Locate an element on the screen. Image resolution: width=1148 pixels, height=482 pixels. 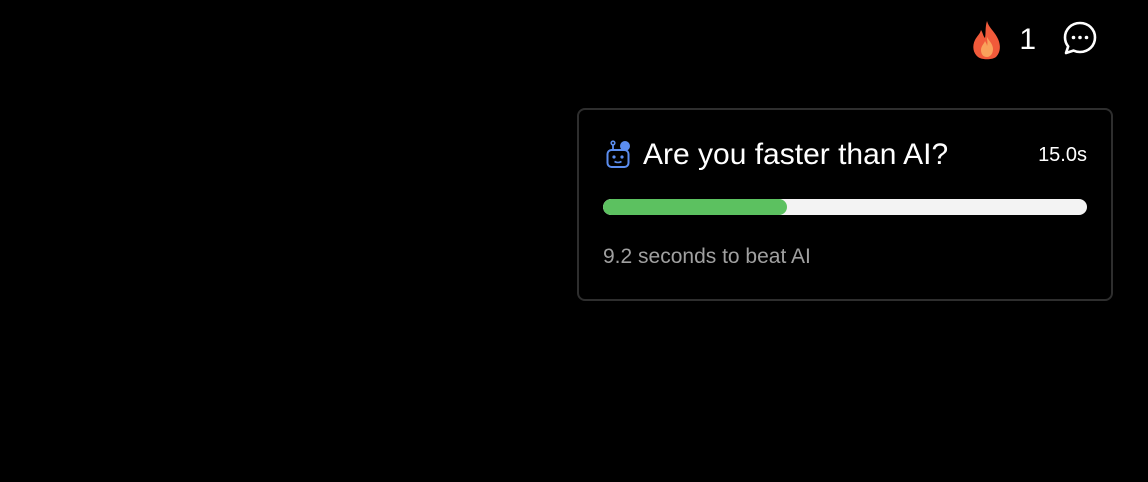
robot-icon is located at coordinates (619, 155).